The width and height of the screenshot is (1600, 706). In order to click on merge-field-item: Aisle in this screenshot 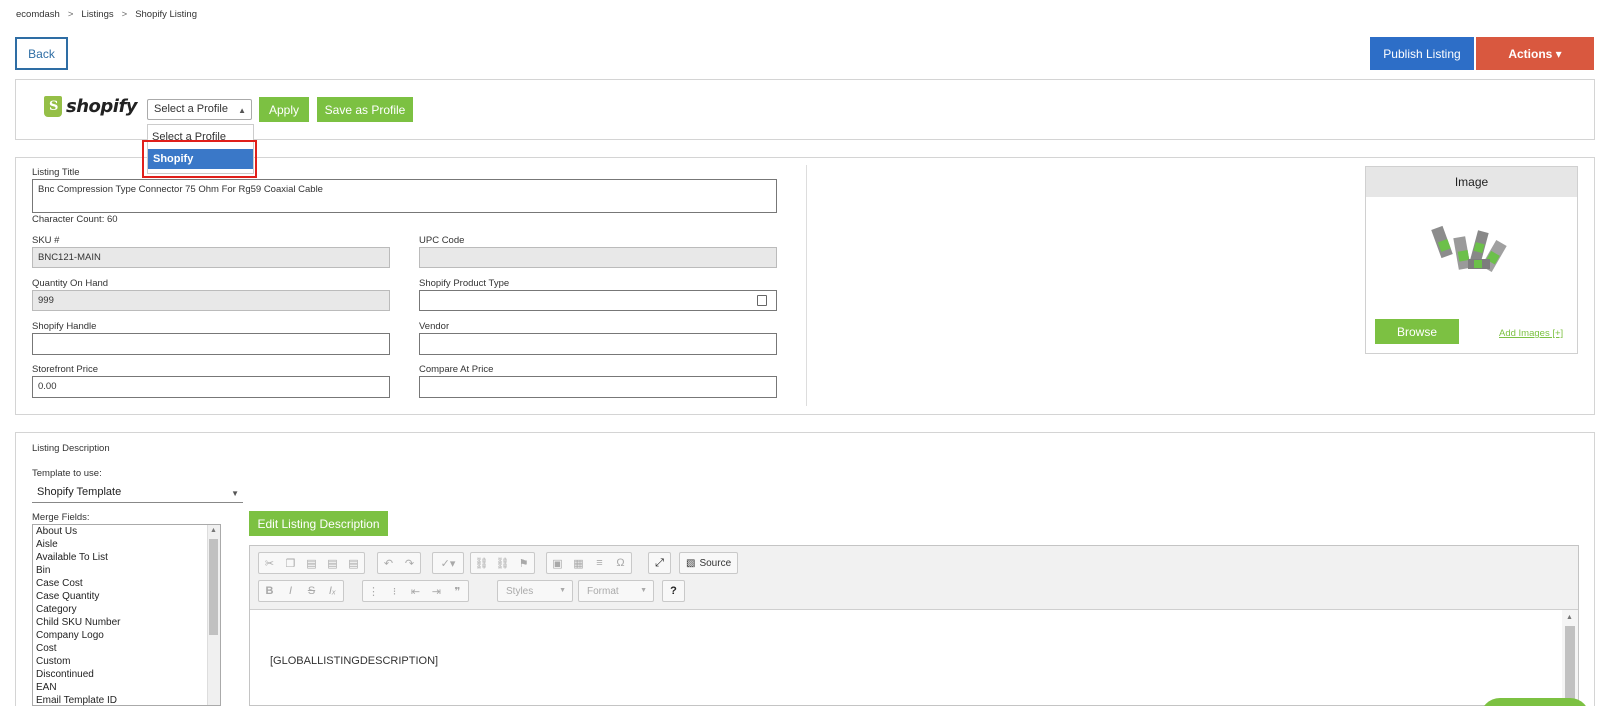, I will do `click(126, 544)`.